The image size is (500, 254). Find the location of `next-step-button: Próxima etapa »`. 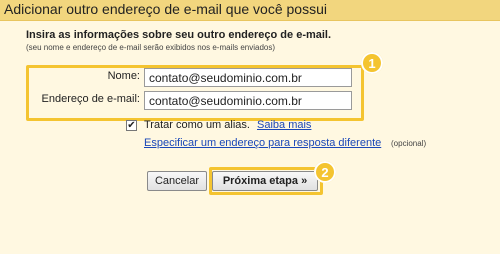

next-step-button: Próxima etapa » is located at coordinates (265, 181).